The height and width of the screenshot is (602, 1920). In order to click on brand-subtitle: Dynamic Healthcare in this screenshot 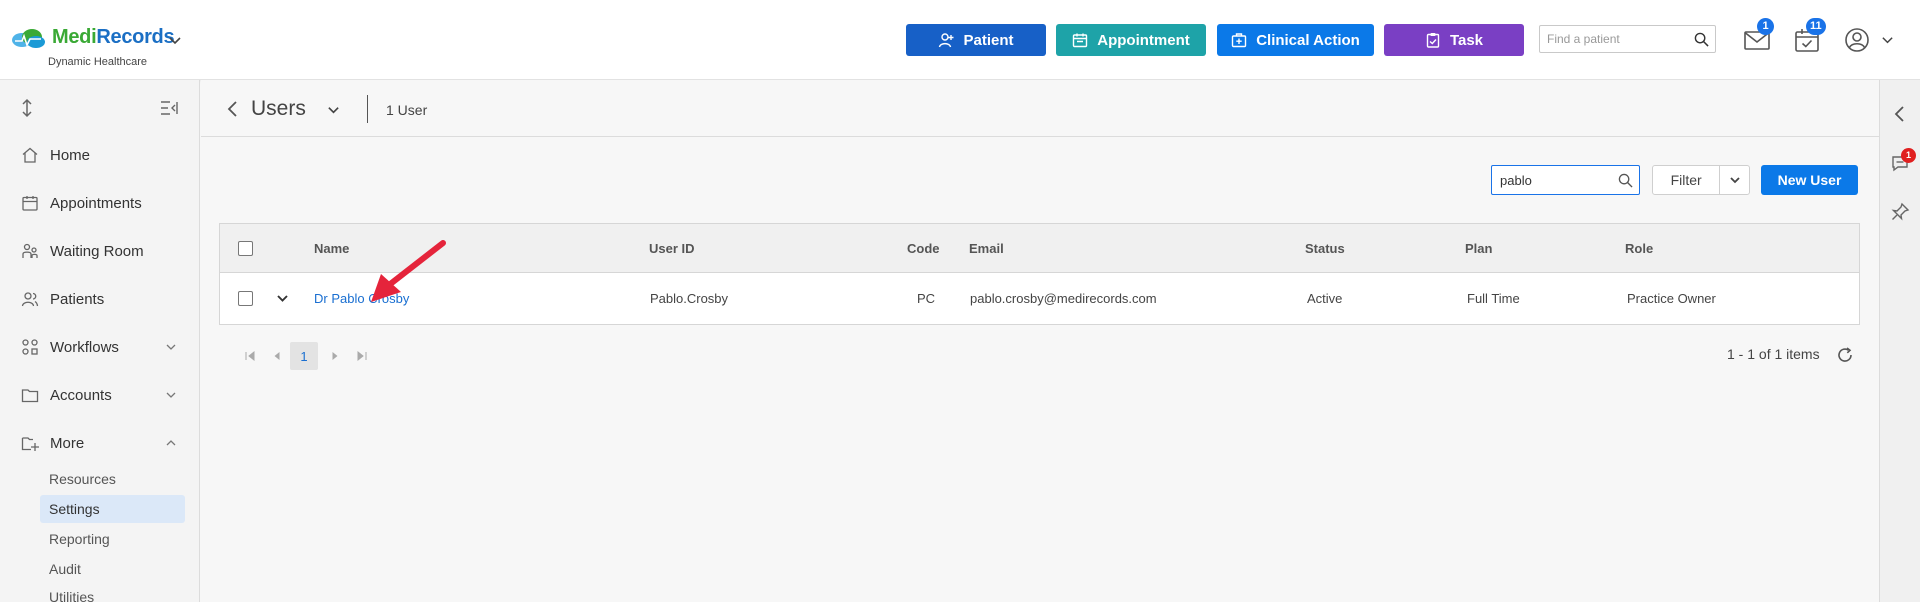, I will do `click(98, 62)`.